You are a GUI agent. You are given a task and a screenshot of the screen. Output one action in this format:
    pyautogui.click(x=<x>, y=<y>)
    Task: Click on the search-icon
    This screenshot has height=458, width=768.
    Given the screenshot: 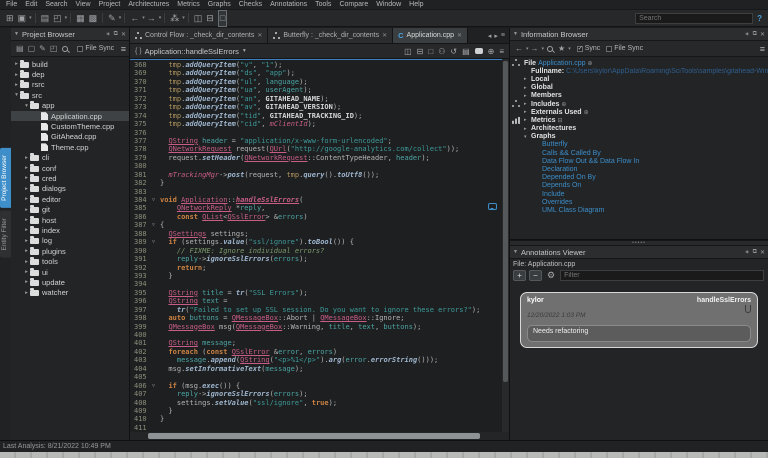 What is the action you would take?
    pyautogui.click(x=550, y=48)
    